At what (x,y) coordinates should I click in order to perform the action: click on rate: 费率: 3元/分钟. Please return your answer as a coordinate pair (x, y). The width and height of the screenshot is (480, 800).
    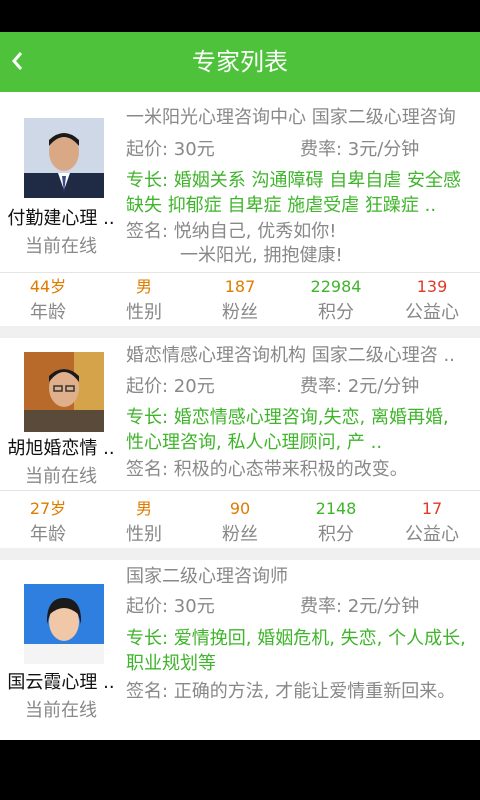
    Looking at the image, I should click on (360, 149).